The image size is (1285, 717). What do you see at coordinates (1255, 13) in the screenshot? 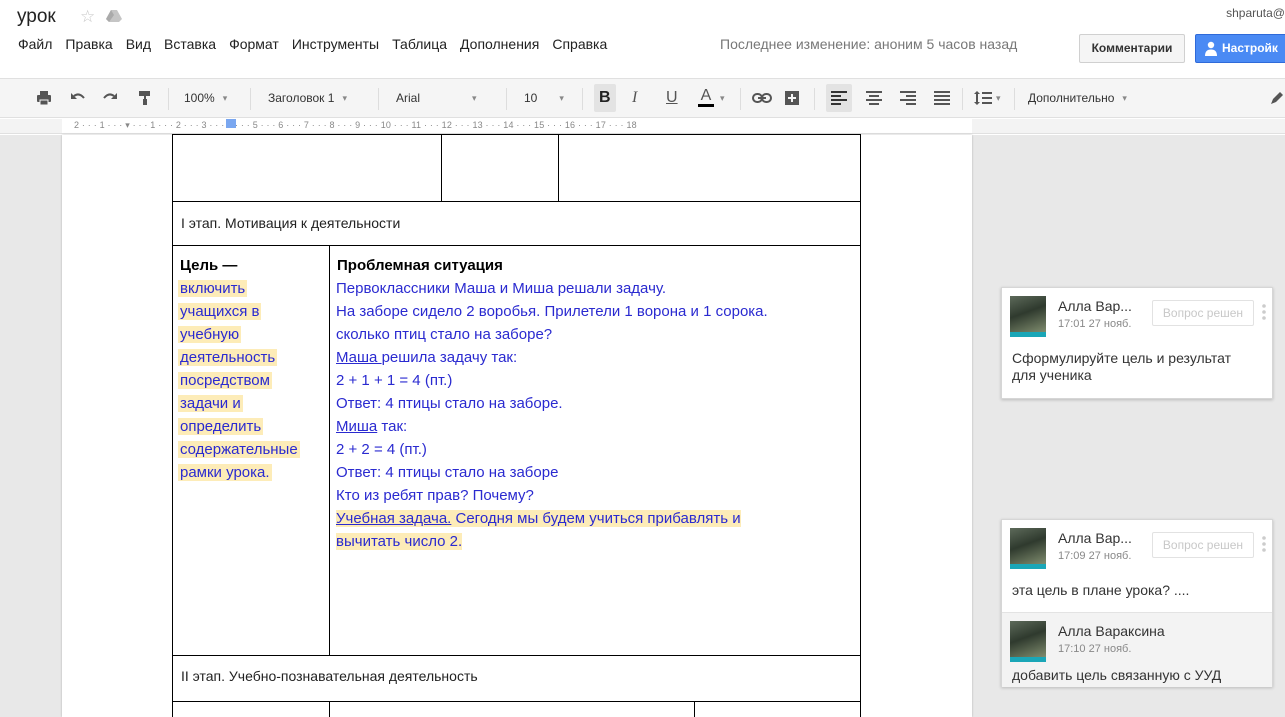
I see `user-email: shparuta@` at bounding box center [1255, 13].